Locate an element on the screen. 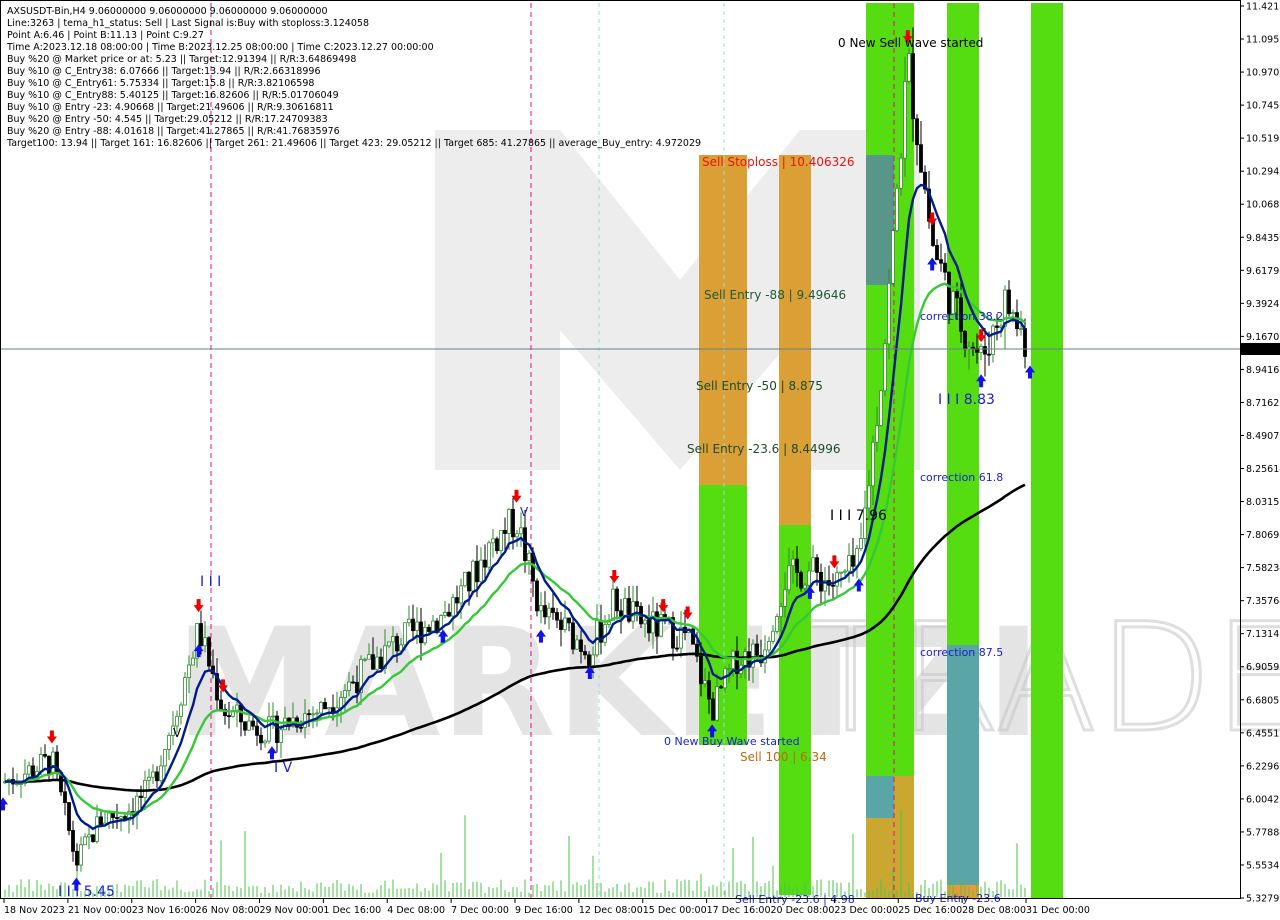 The height and width of the screenshot is (920, 1280). price-tick-label: 11.09590 is located at coordinates (1263, 40).